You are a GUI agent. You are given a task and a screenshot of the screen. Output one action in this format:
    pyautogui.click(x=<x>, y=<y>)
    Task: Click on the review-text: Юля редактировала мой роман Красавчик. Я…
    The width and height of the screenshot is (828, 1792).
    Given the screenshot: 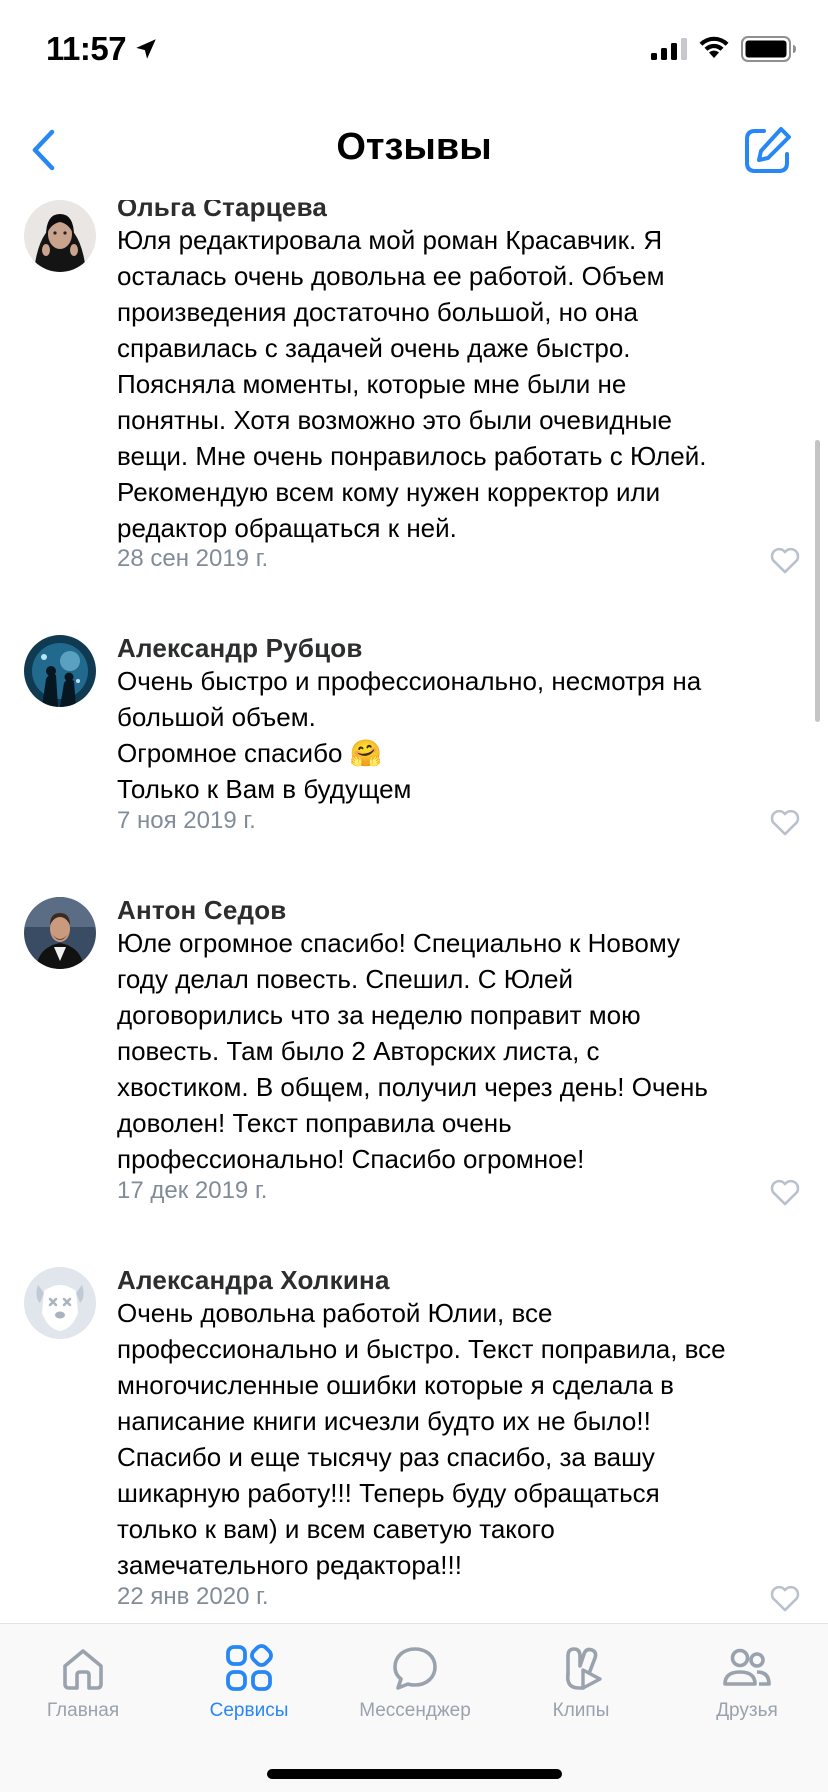 What is the action you would take?
    pyautogui.click(x=412, y=384)
    